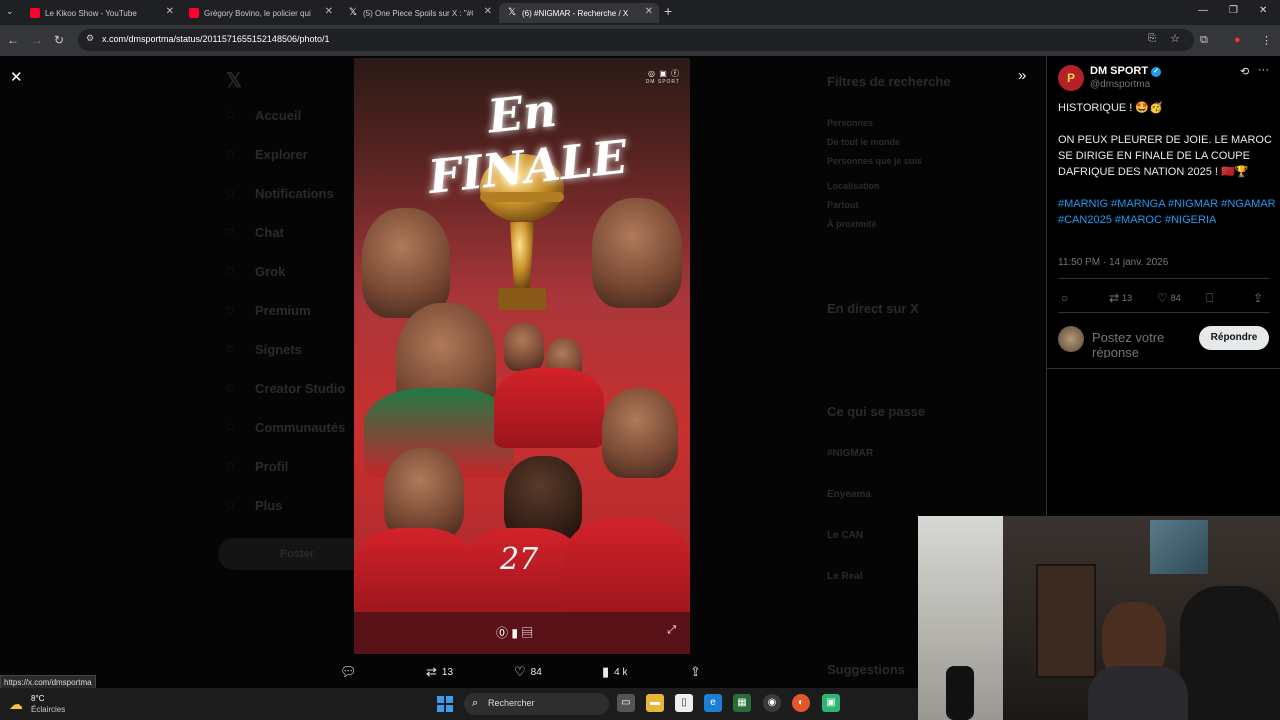 The image size is (1280, 720). I want to click on bookmark-star-icon: ☆, so click(1175, 38).